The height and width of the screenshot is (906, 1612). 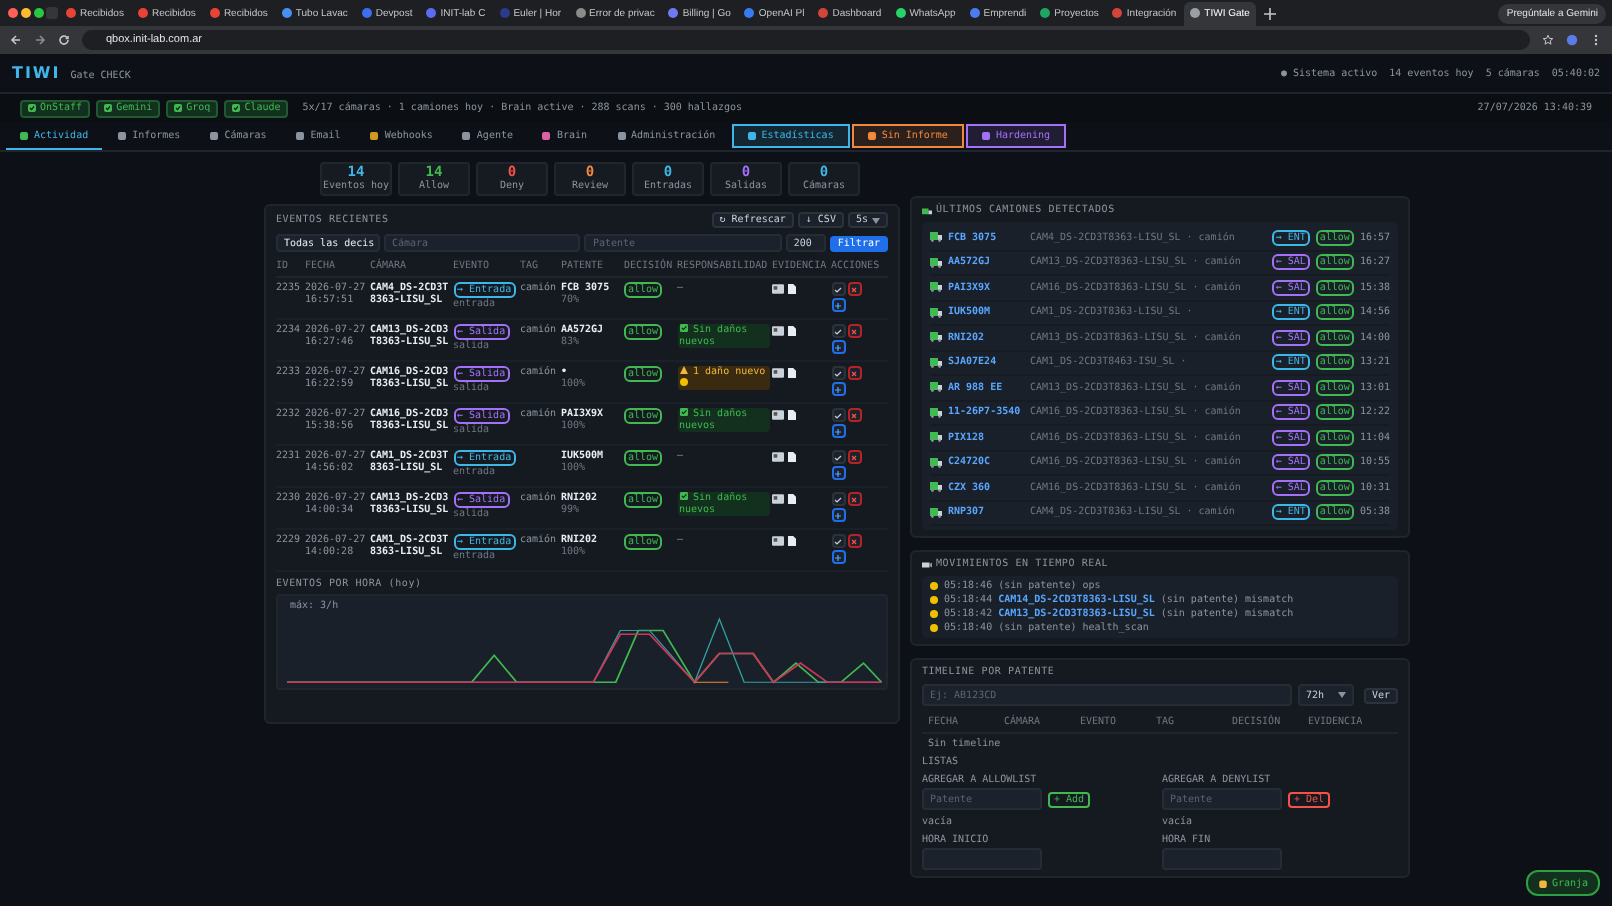 What do you see at coordinates (36, 73) in the screenshot?
I see `app-logo: TIWI` at bounding box center [36, 73].